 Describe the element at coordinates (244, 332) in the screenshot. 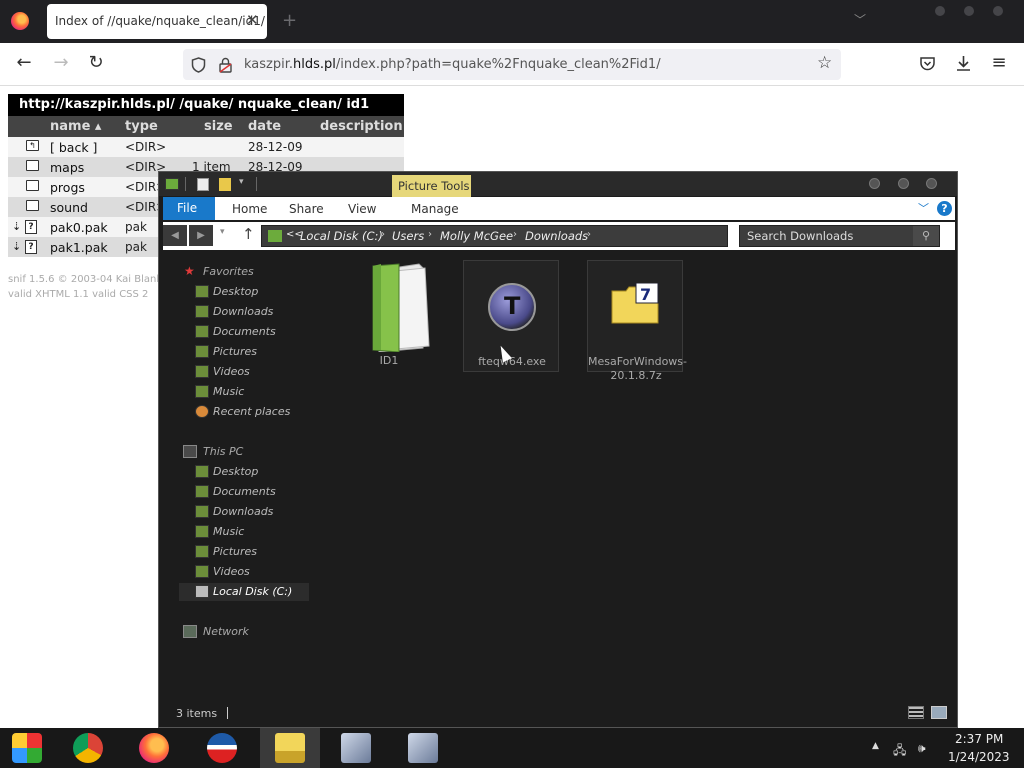

I see `nav-favorites-documents: Documents` at that location.